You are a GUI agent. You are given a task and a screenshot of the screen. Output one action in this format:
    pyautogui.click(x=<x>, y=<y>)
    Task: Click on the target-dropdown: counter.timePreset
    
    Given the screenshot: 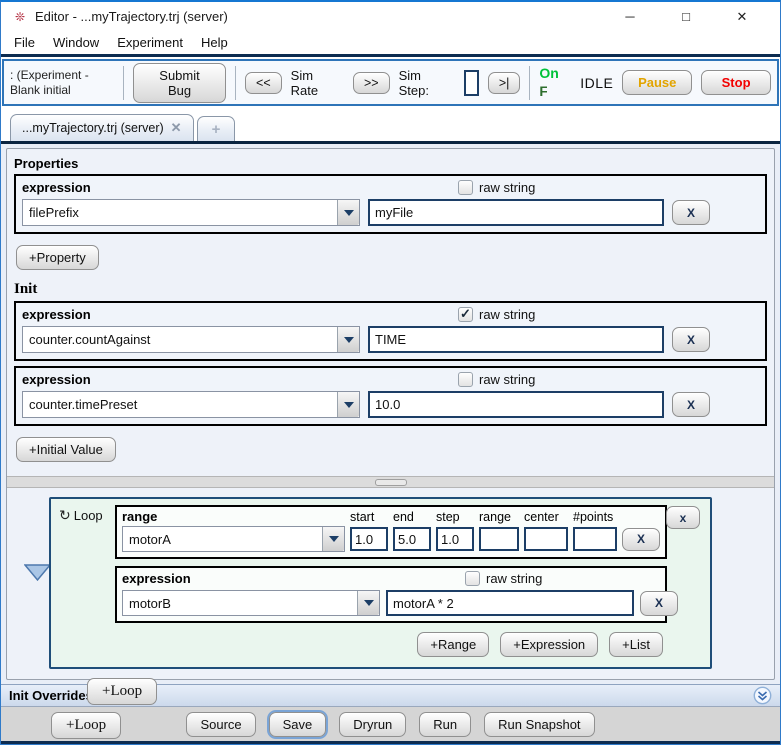 What is the action you would take?
    pyautogui.click(x=191, y=404)
    